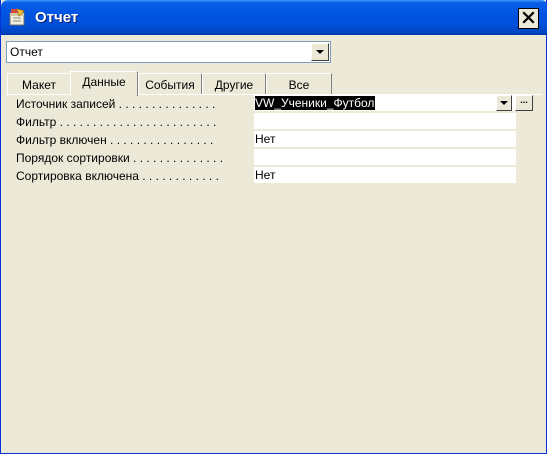 The width and height of the screenshot is (547, 454). What do you see at coordinates (385, 175) in the screenshot?
I see `order-by-on-field: Нет` at bounding box center [385, 175].